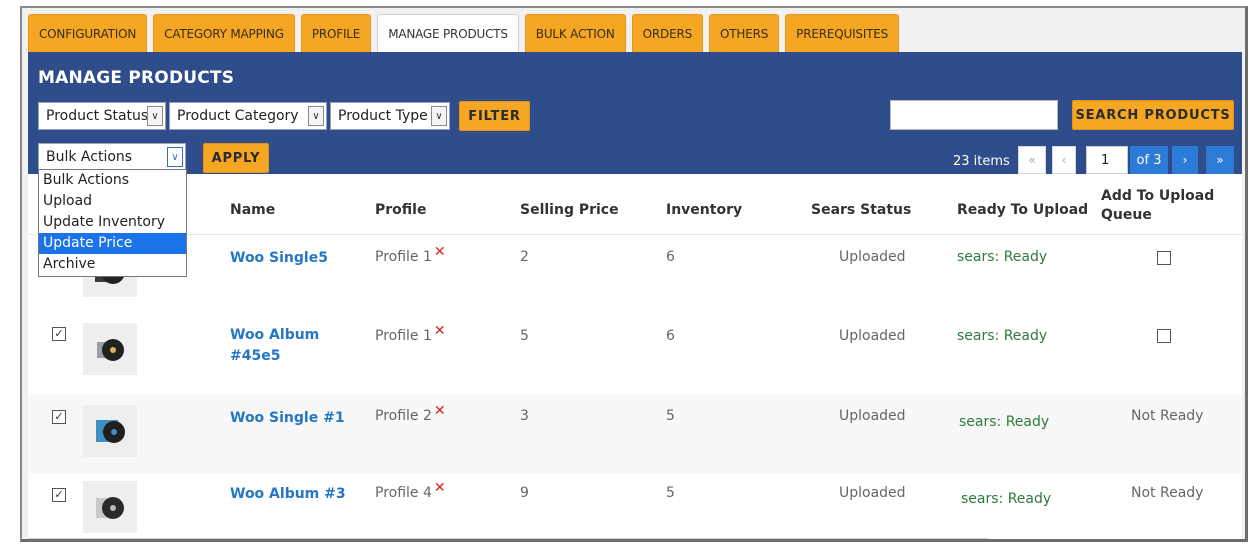  What do you see at coordinates (279, 258) in the screenshot?
I see `product-name-link: Woo Single5` at bounding box center [279, 258].